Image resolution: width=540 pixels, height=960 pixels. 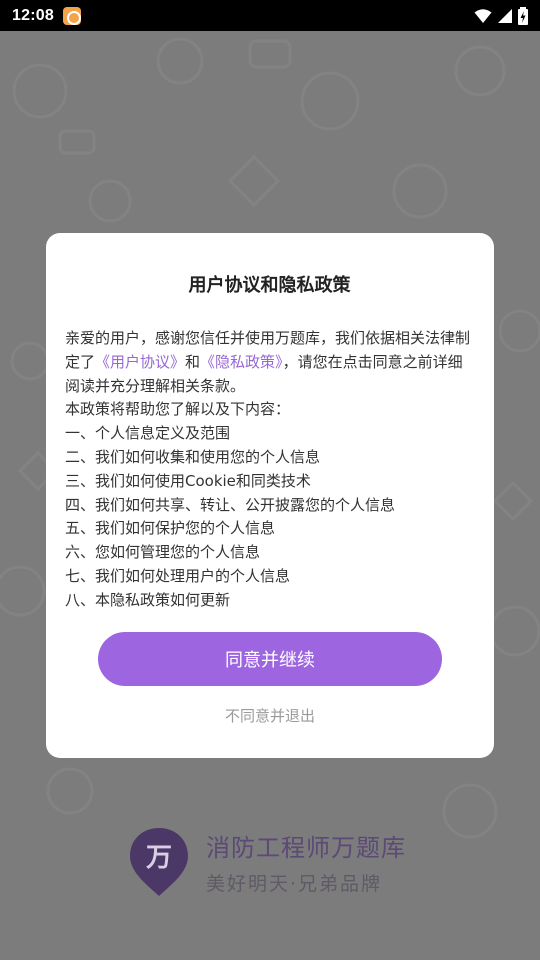 What do you see at coordinates (241, 362) in the screenshot?
I see `privacy-policy-link: 《隐私政策》` at bounding box center [241, 362].